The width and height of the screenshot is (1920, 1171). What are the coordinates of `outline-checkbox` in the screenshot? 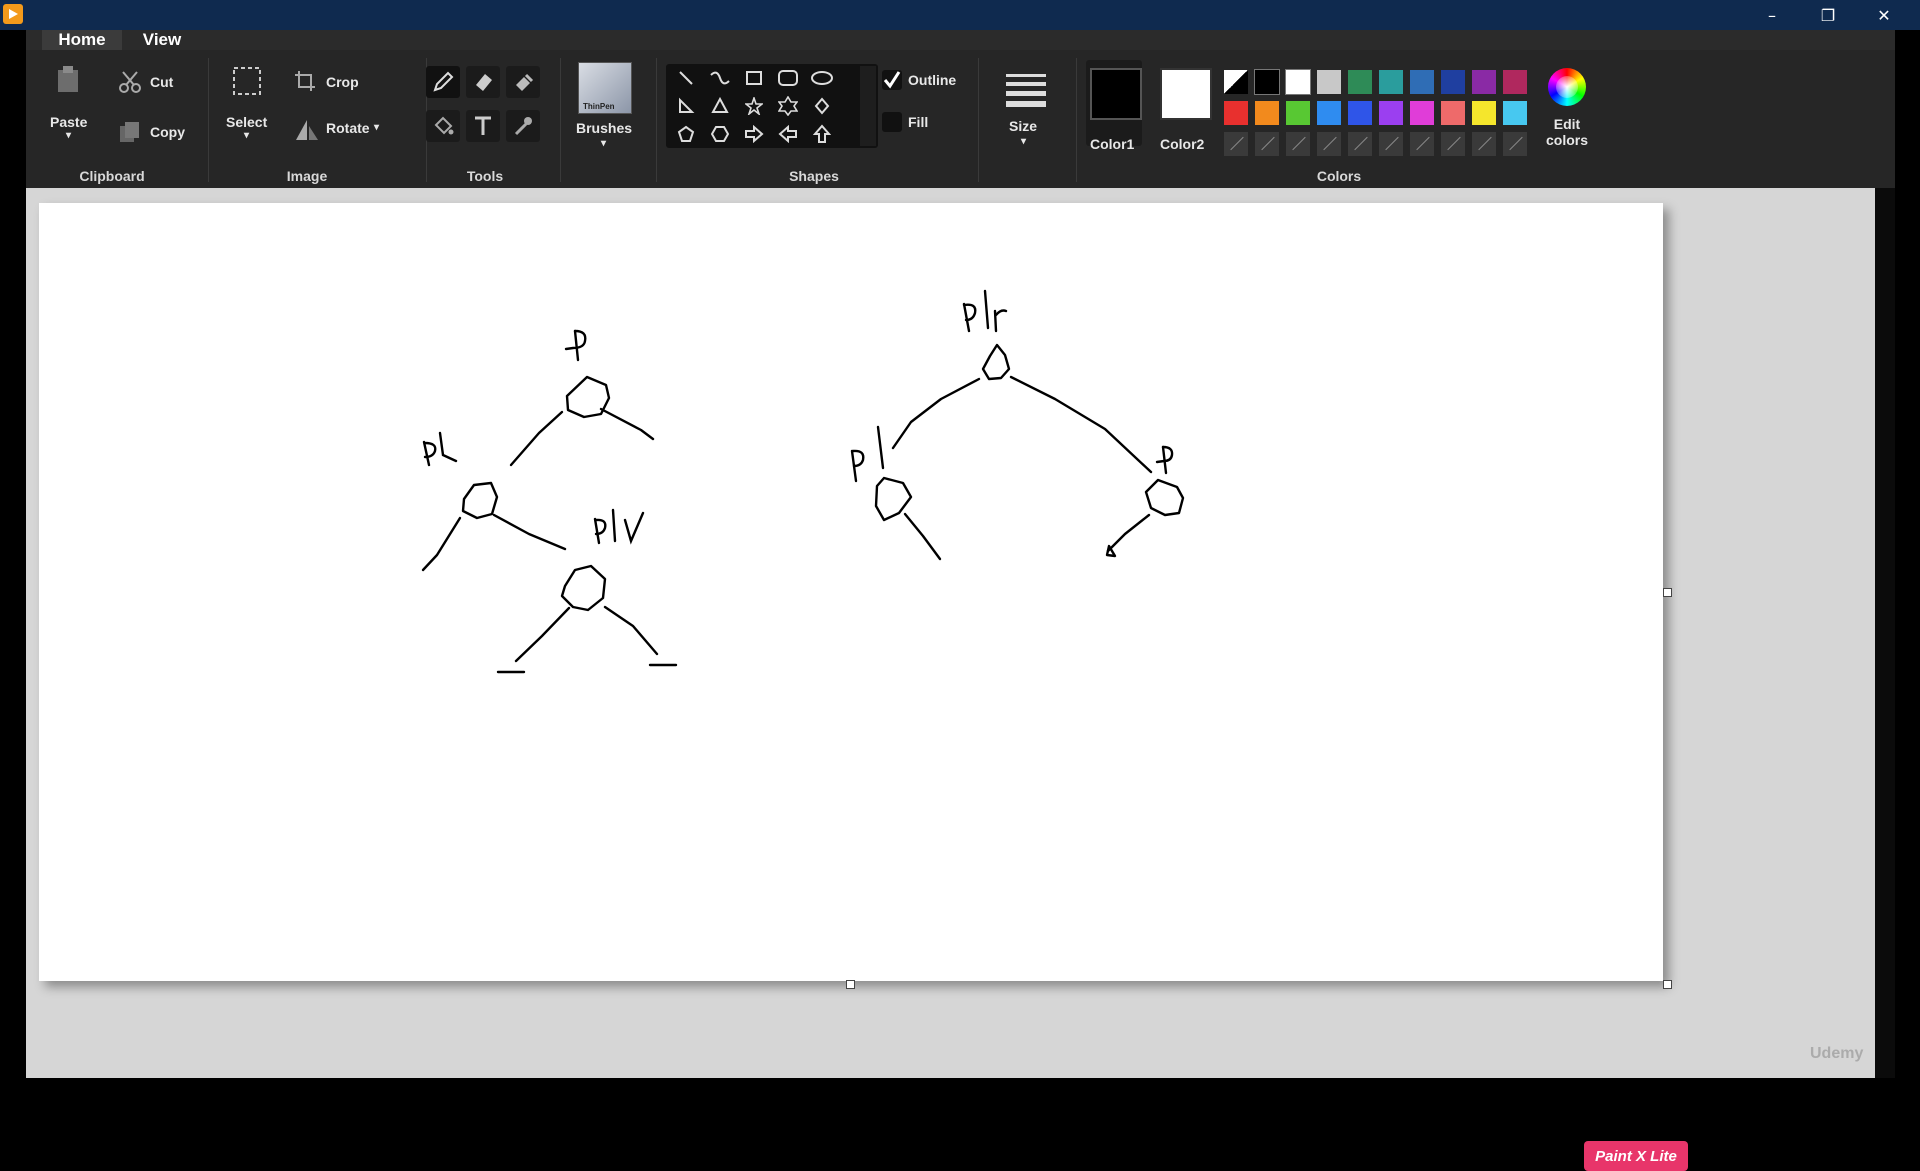 It's located at (892, 80).